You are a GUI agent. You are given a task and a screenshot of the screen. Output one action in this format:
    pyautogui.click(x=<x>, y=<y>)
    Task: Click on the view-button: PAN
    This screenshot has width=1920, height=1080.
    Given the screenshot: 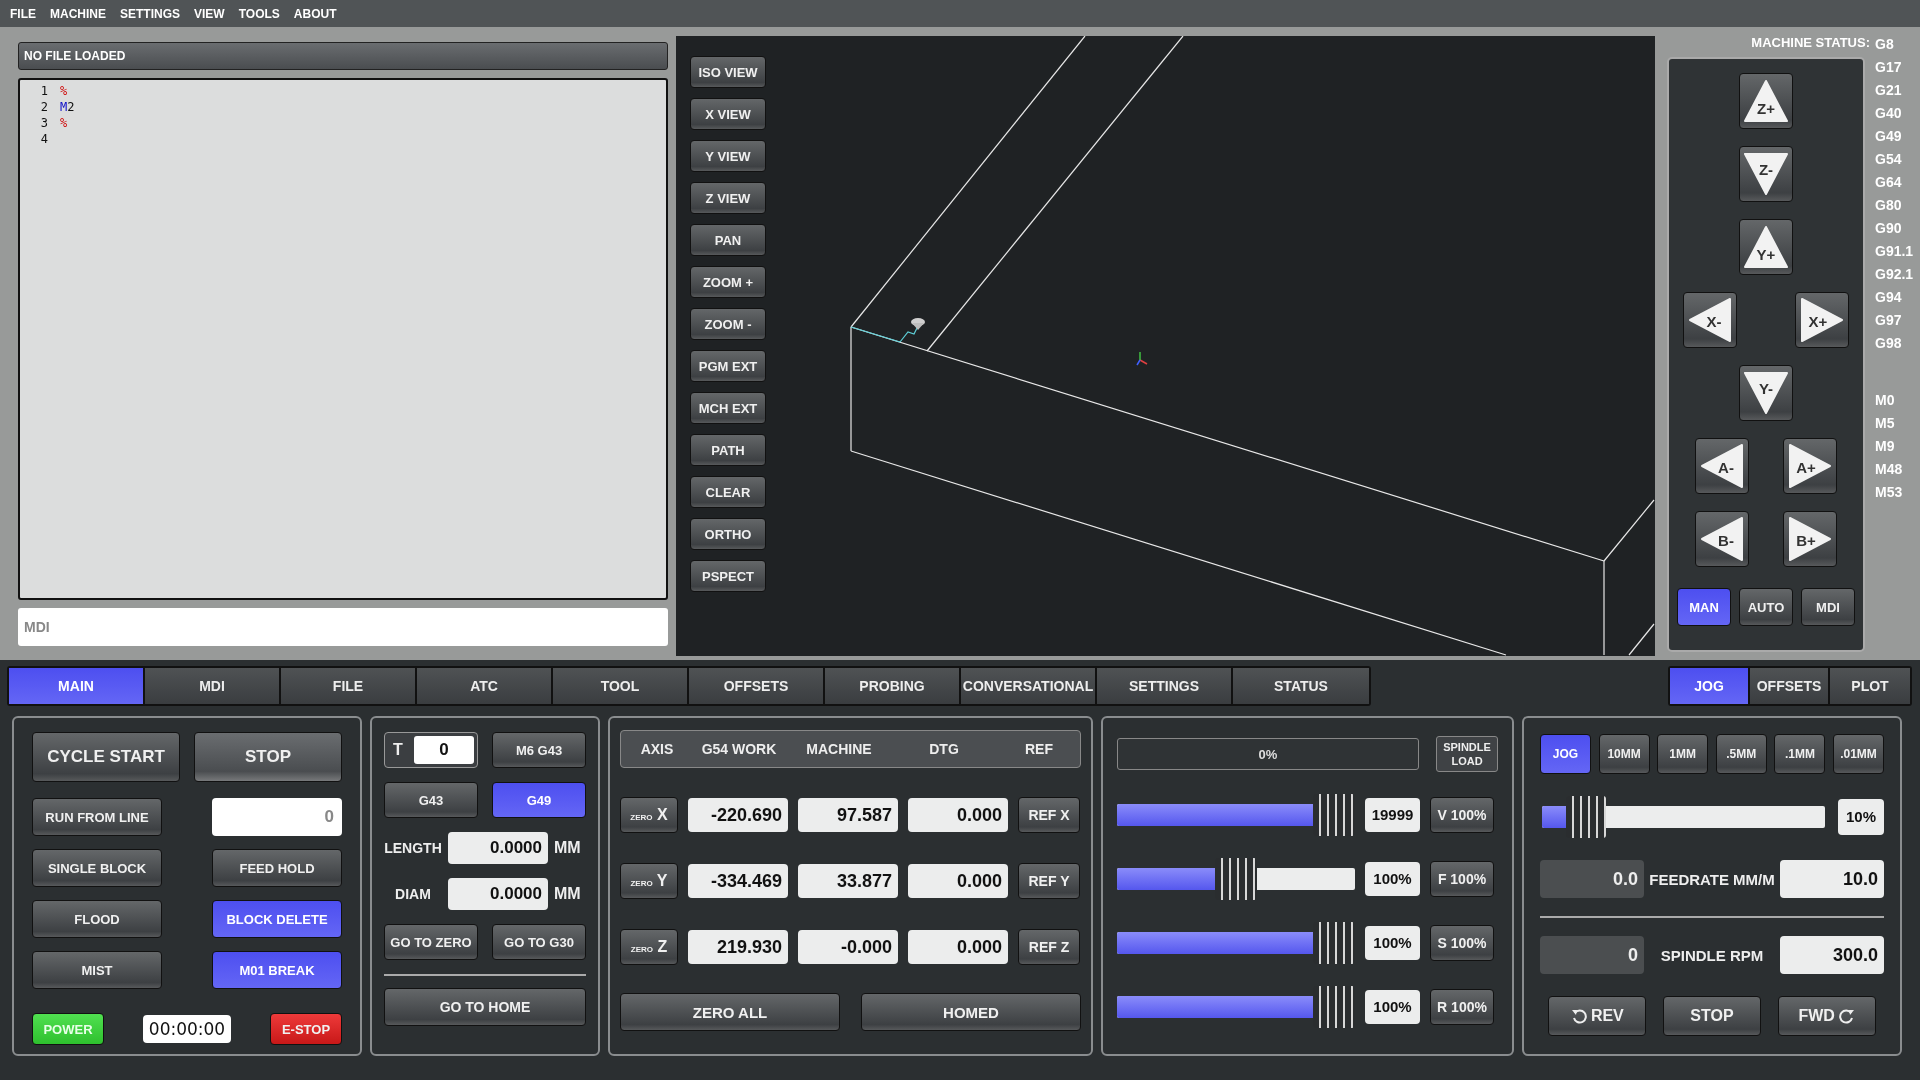 What is the action you would take?
    pyautogui.click(x=728, y=240)
    